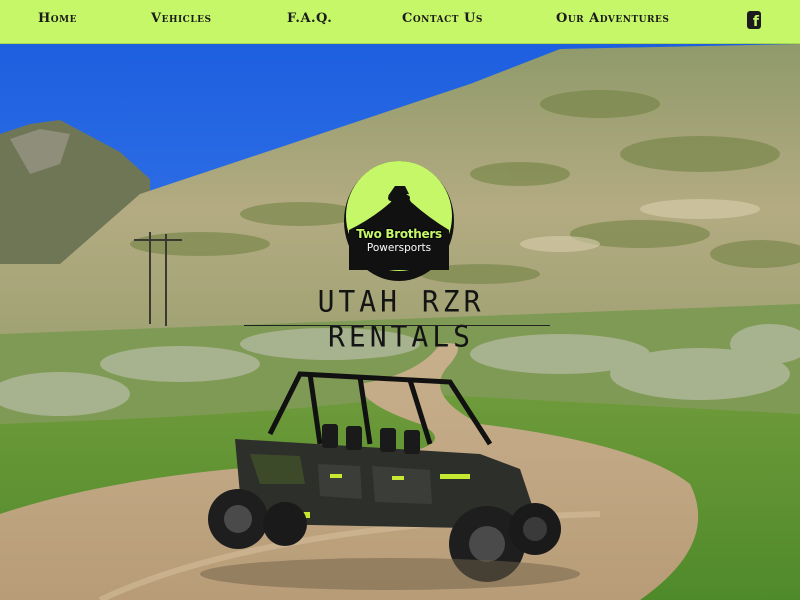  I want to click on logo-line-2: Powersports, so click(399, 248).